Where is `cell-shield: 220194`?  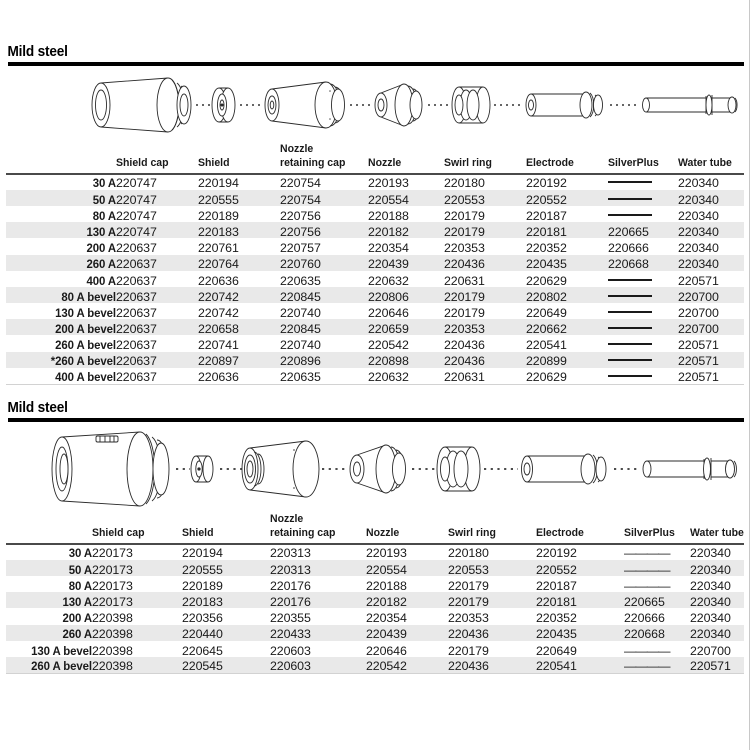
cell-shield: 220194 is located at coordinates (202, 553).